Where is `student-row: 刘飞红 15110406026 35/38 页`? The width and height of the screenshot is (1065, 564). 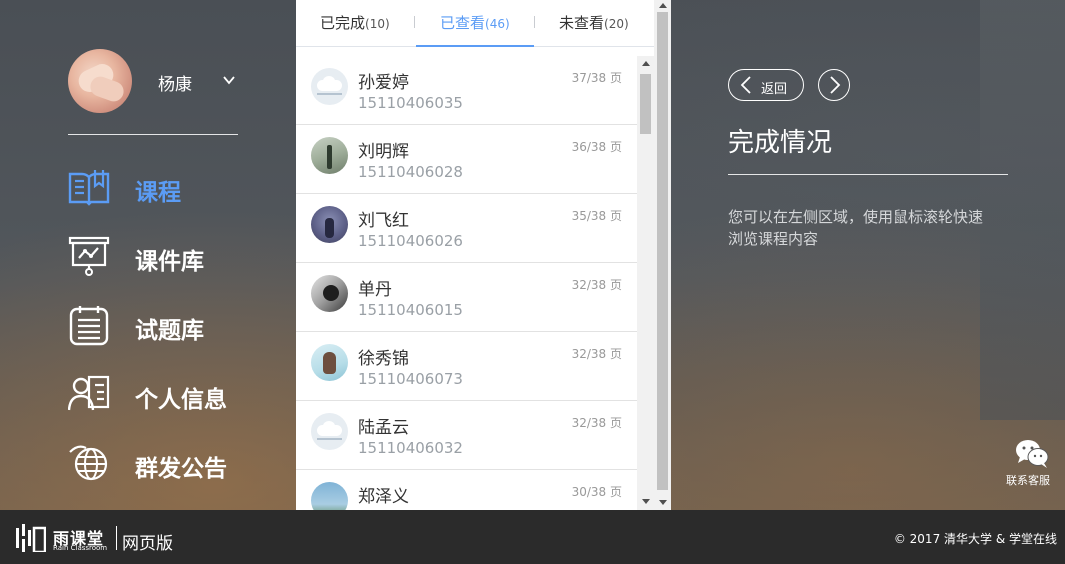 student-row: 刘飞红 15110406026 35/38 页 is located at coordinates (466, 228).